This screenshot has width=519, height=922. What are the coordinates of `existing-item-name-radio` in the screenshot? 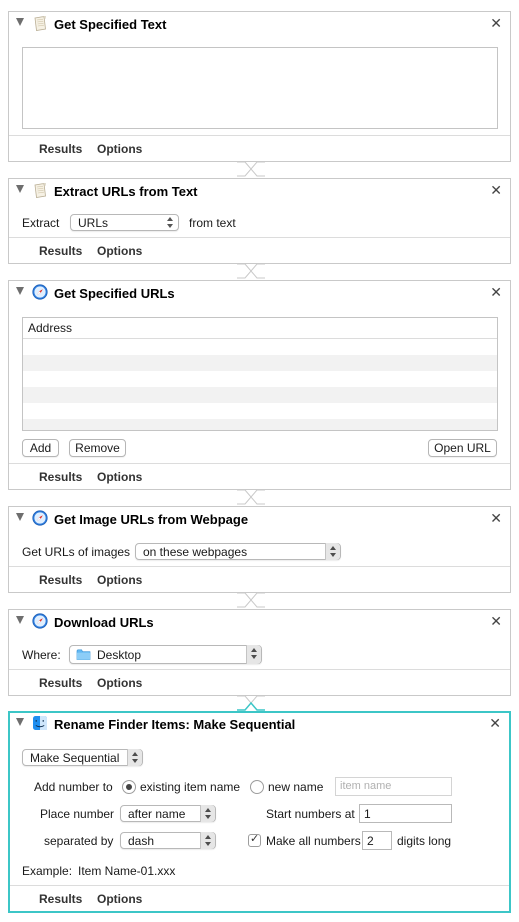 It's located at (129, 787).